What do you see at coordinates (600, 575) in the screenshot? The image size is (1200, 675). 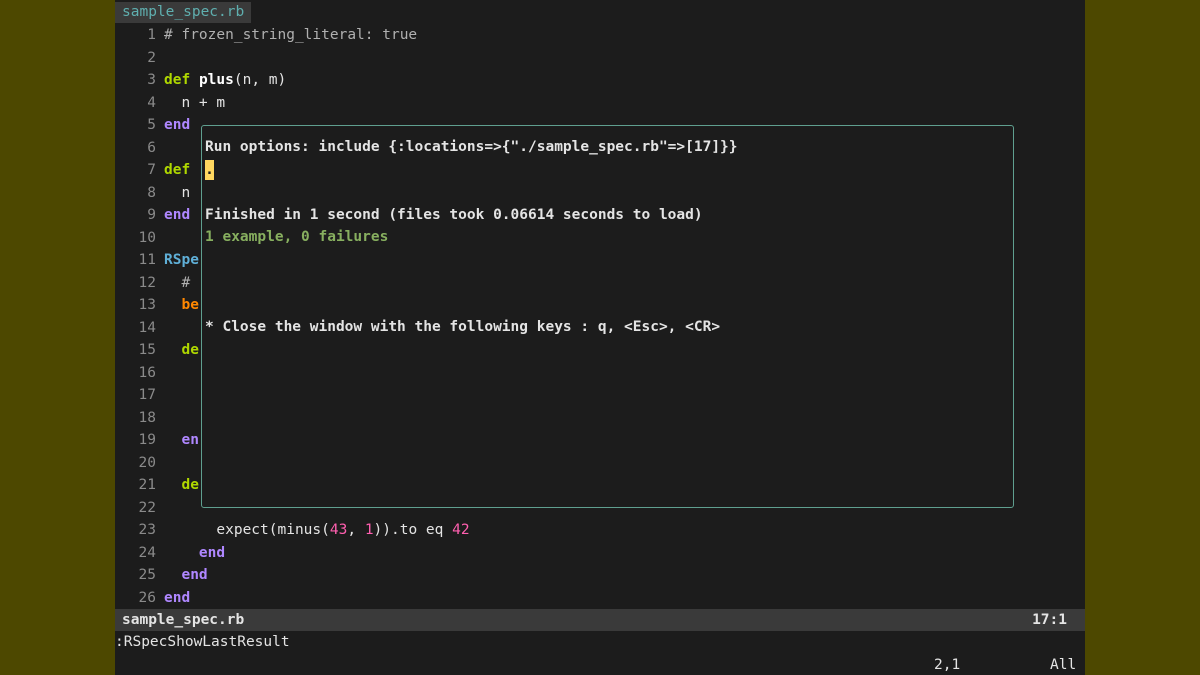 I see `code-line: 25 end` at bounding box center [600, 575].